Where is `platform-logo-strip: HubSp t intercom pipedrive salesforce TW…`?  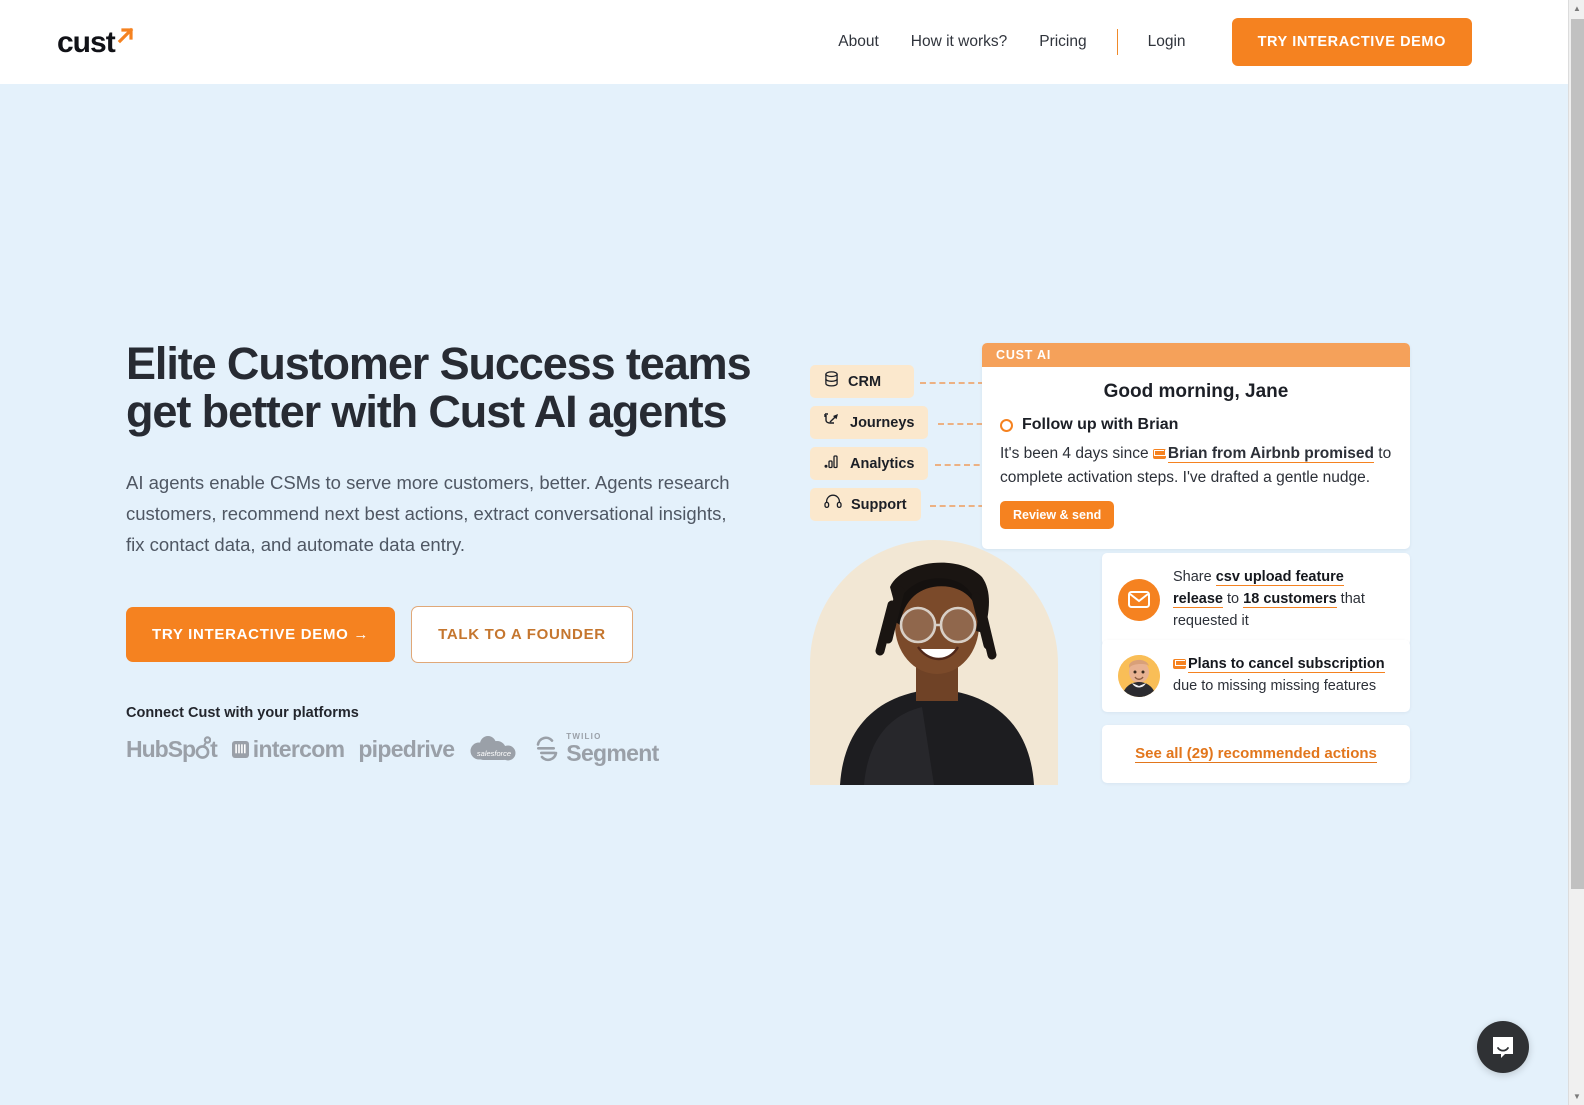
platform-logo-strip: HubSp t intercom pipedrive salesforce TW… is located at coordinates (456, 749).